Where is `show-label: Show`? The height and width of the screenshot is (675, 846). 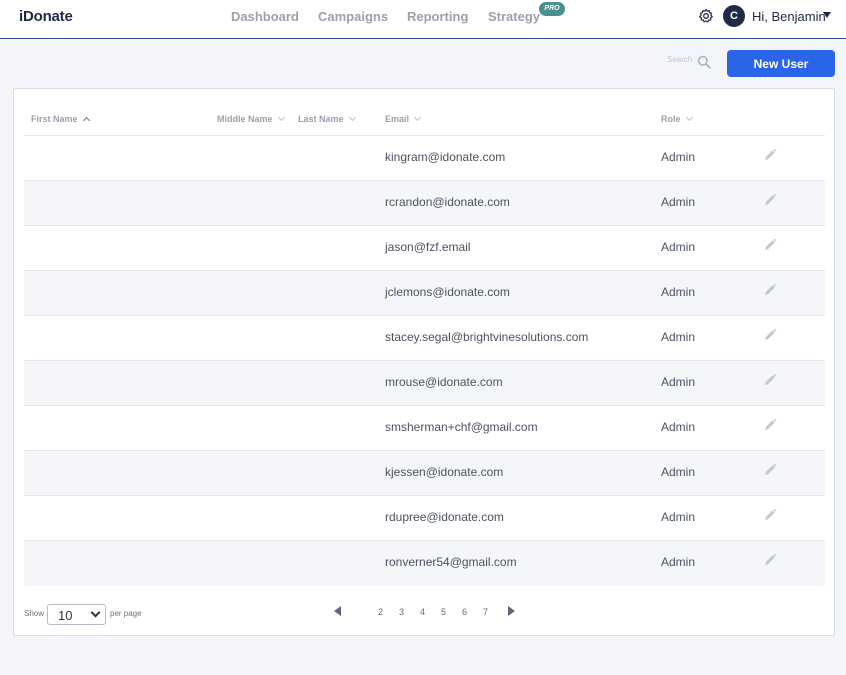 show-label: Show is located at coordinates (34, 613).